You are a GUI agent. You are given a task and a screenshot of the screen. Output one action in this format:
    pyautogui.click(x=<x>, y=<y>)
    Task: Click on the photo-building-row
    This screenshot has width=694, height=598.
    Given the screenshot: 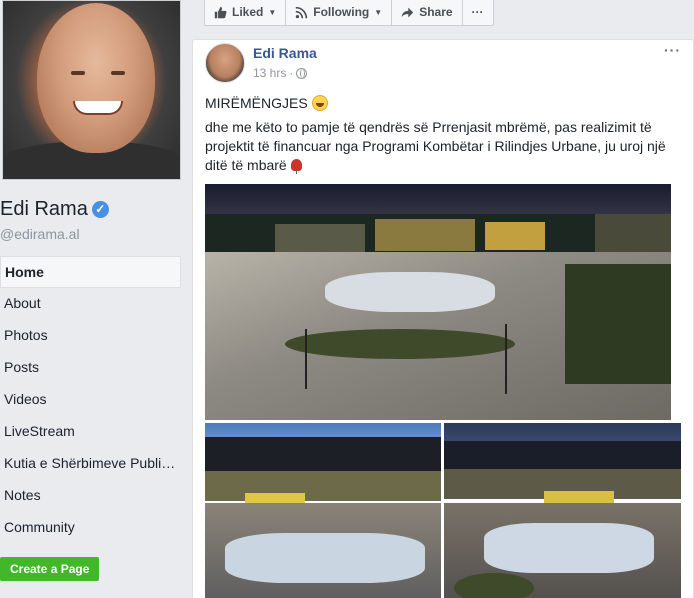 What is the action you would take?
    pyautogui.click(x=323, y=486)
    